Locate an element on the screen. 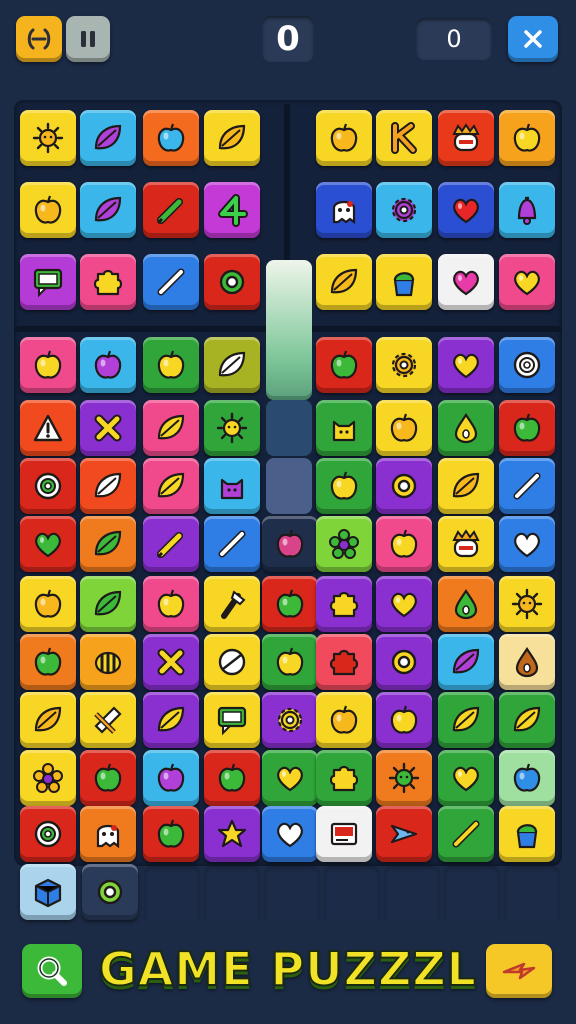  menu-button is located at coordinates (39, 39).